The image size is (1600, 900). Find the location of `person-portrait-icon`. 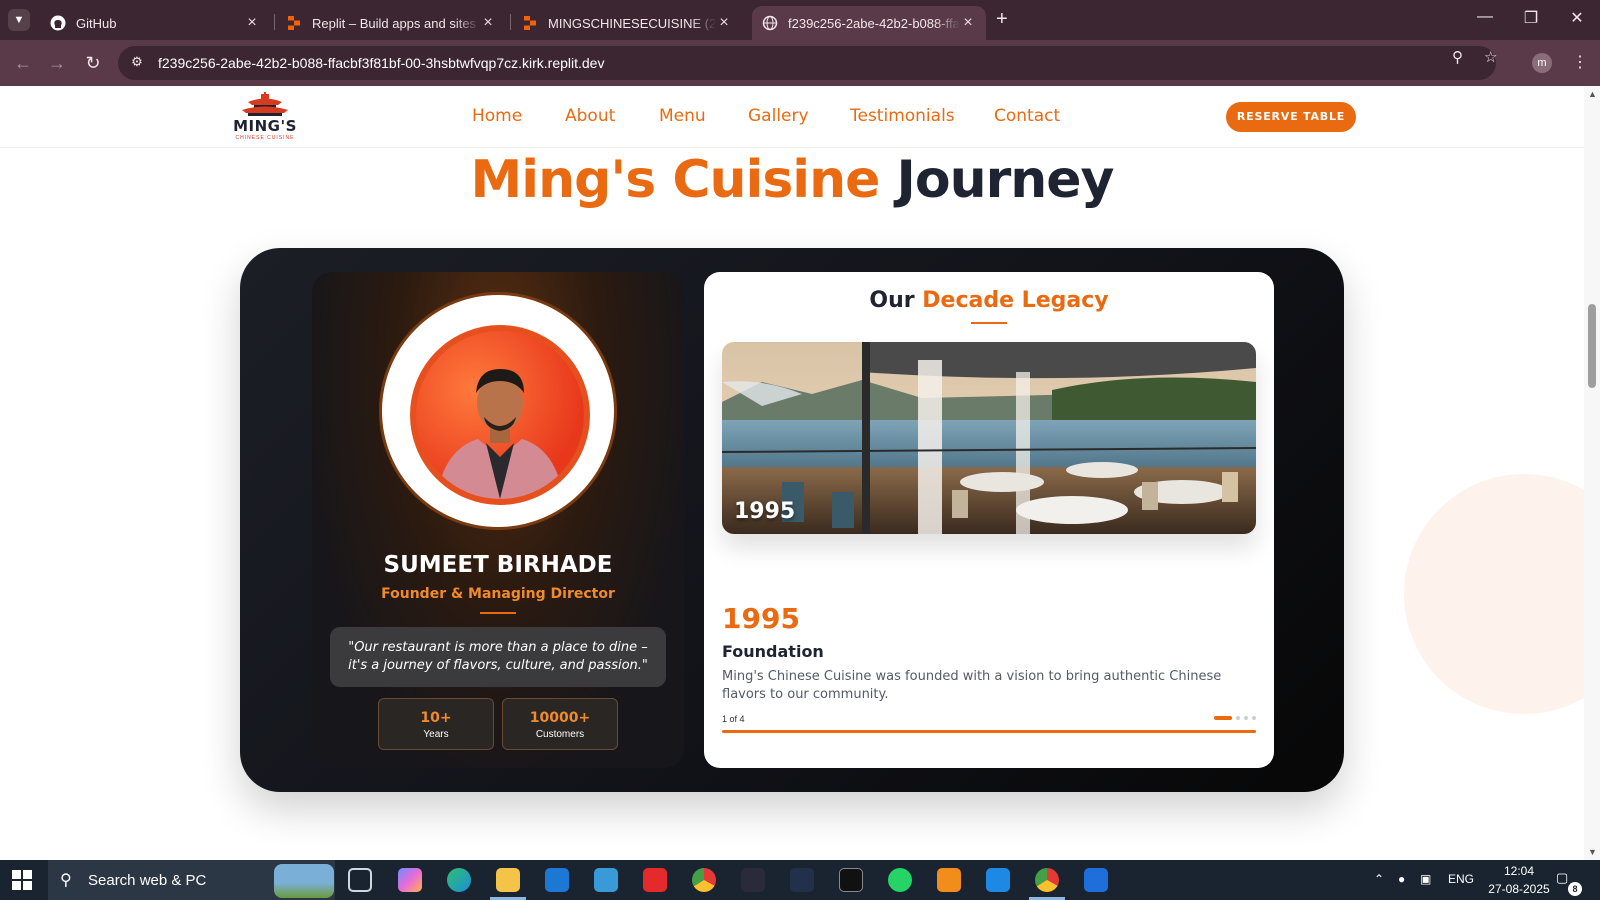

person-portrait-icon is located at coordinates (500, 434).